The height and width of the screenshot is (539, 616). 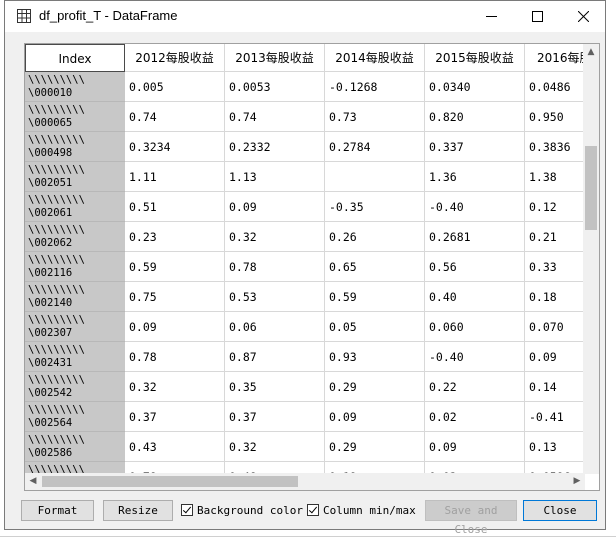 What do you see at coordinates (361, 510) in the screenshot?
I see `column-minmax-checkbox: Column min/max` at bounding box center [361, 510].